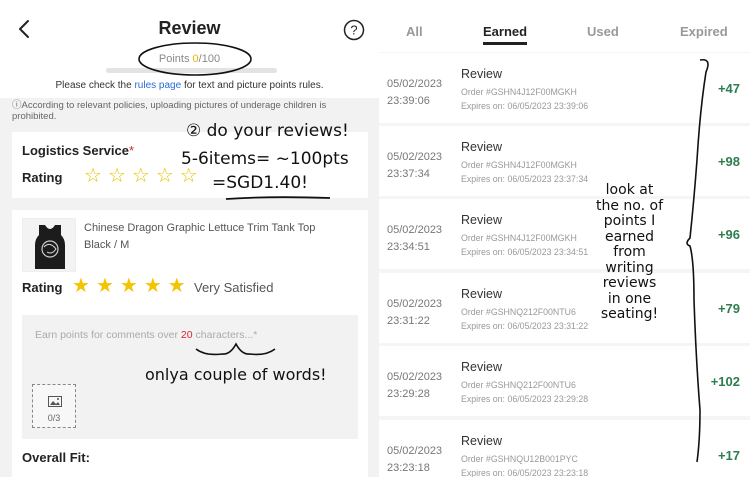  I want to click on product-variant: Black / M, so click(107, 245).